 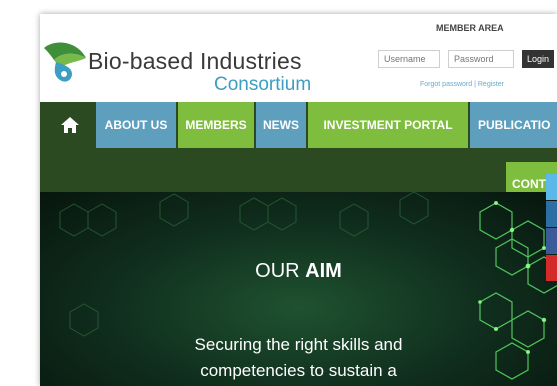 What do you see at coordinates (388, 125) in the screenshot?
I see `nav-item-investment-portal: INVESTMENT PORTAL` at bounding box center [388, 125].